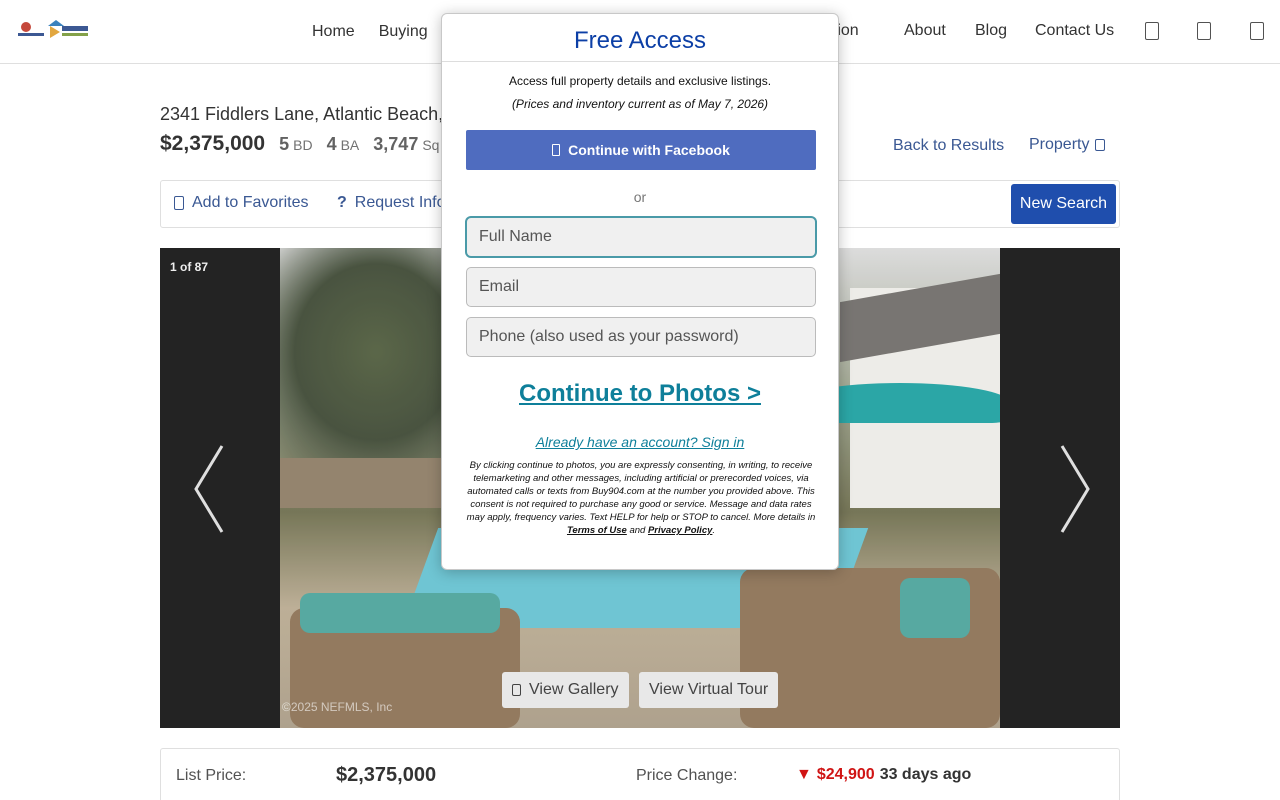  Describe the element at coordinates (556, 150) in the screenshot. I see `facebook-icon` at that location.